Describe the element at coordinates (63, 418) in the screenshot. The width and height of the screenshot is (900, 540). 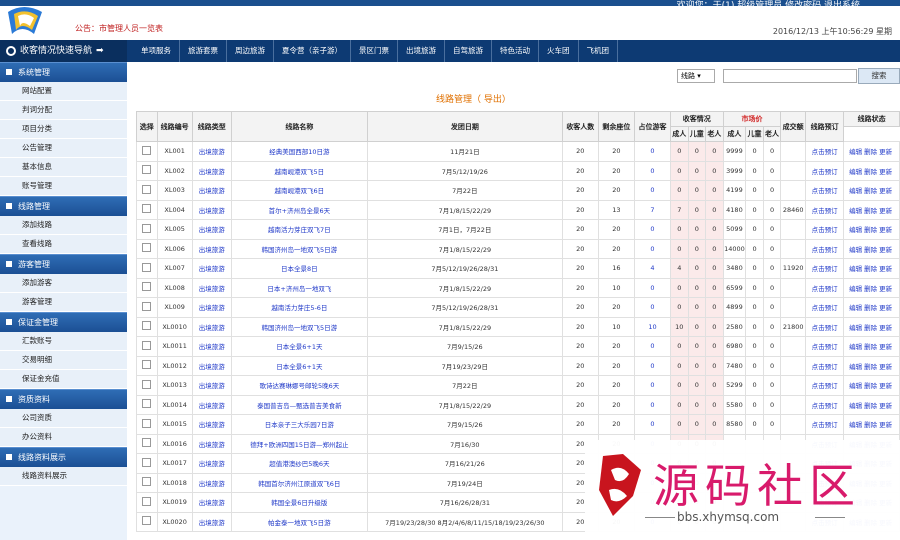
I see `sidebar-item: 公司资质` at that location.